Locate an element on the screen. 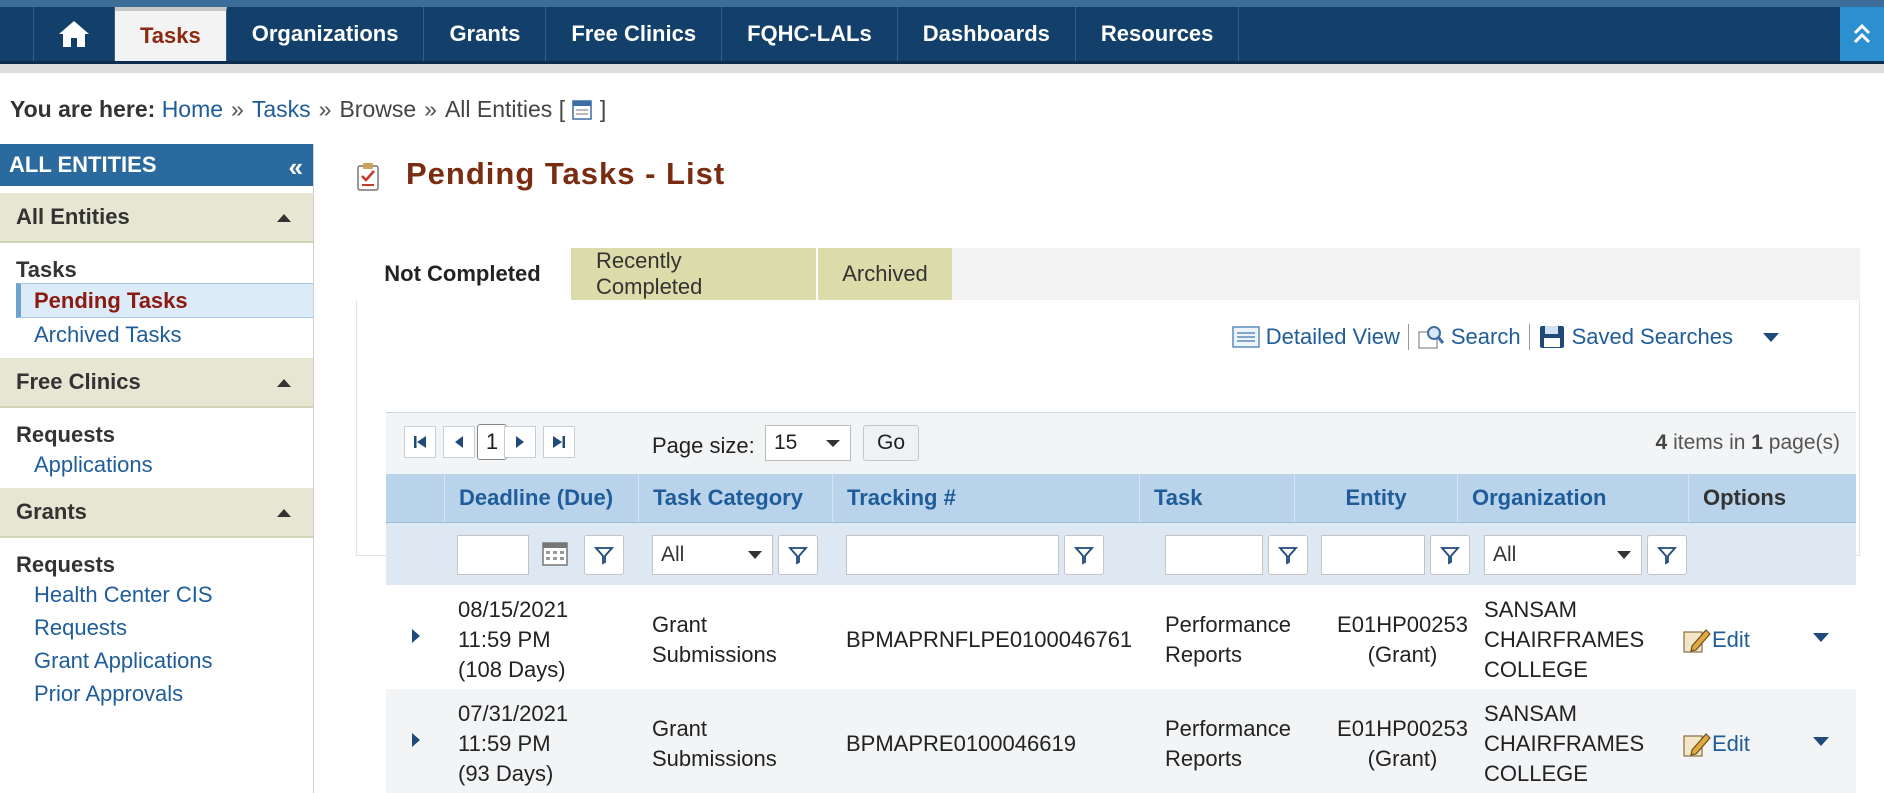  breadcrumb-tasks: Tasks is located at coordinates (281, 109).